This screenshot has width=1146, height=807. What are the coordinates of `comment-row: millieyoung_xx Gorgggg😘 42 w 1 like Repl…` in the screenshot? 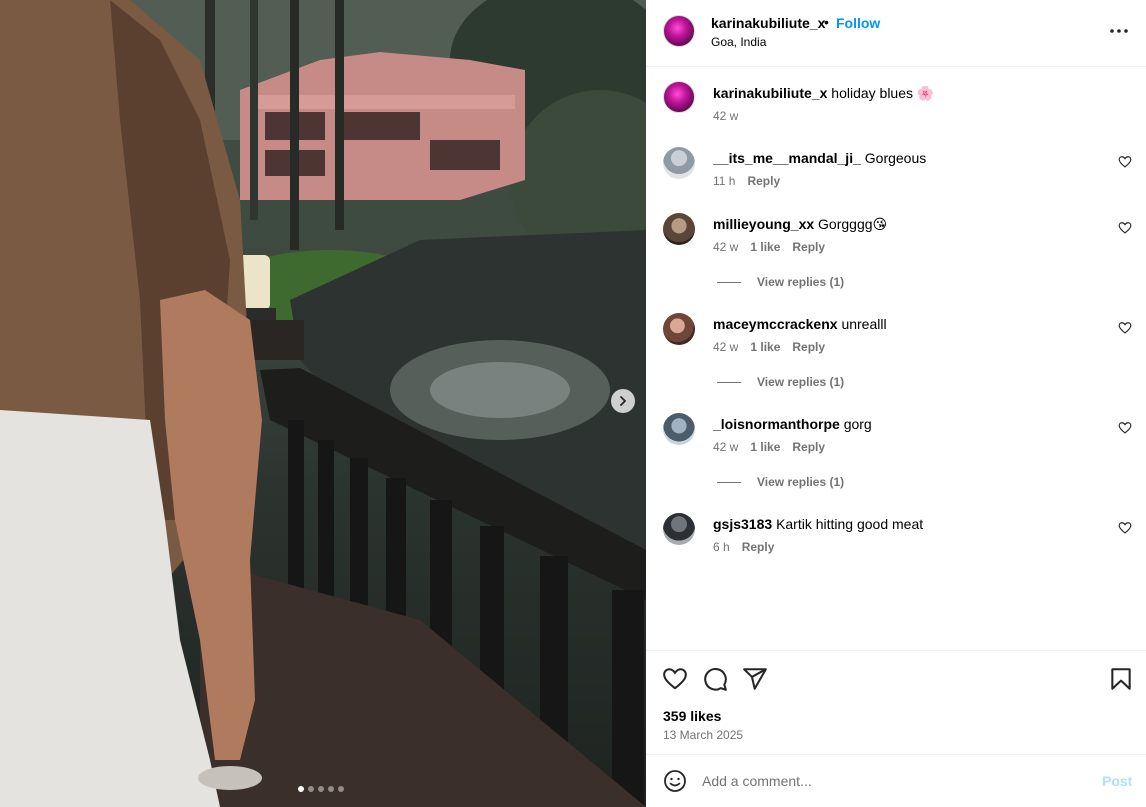 It's located at (896, 253).